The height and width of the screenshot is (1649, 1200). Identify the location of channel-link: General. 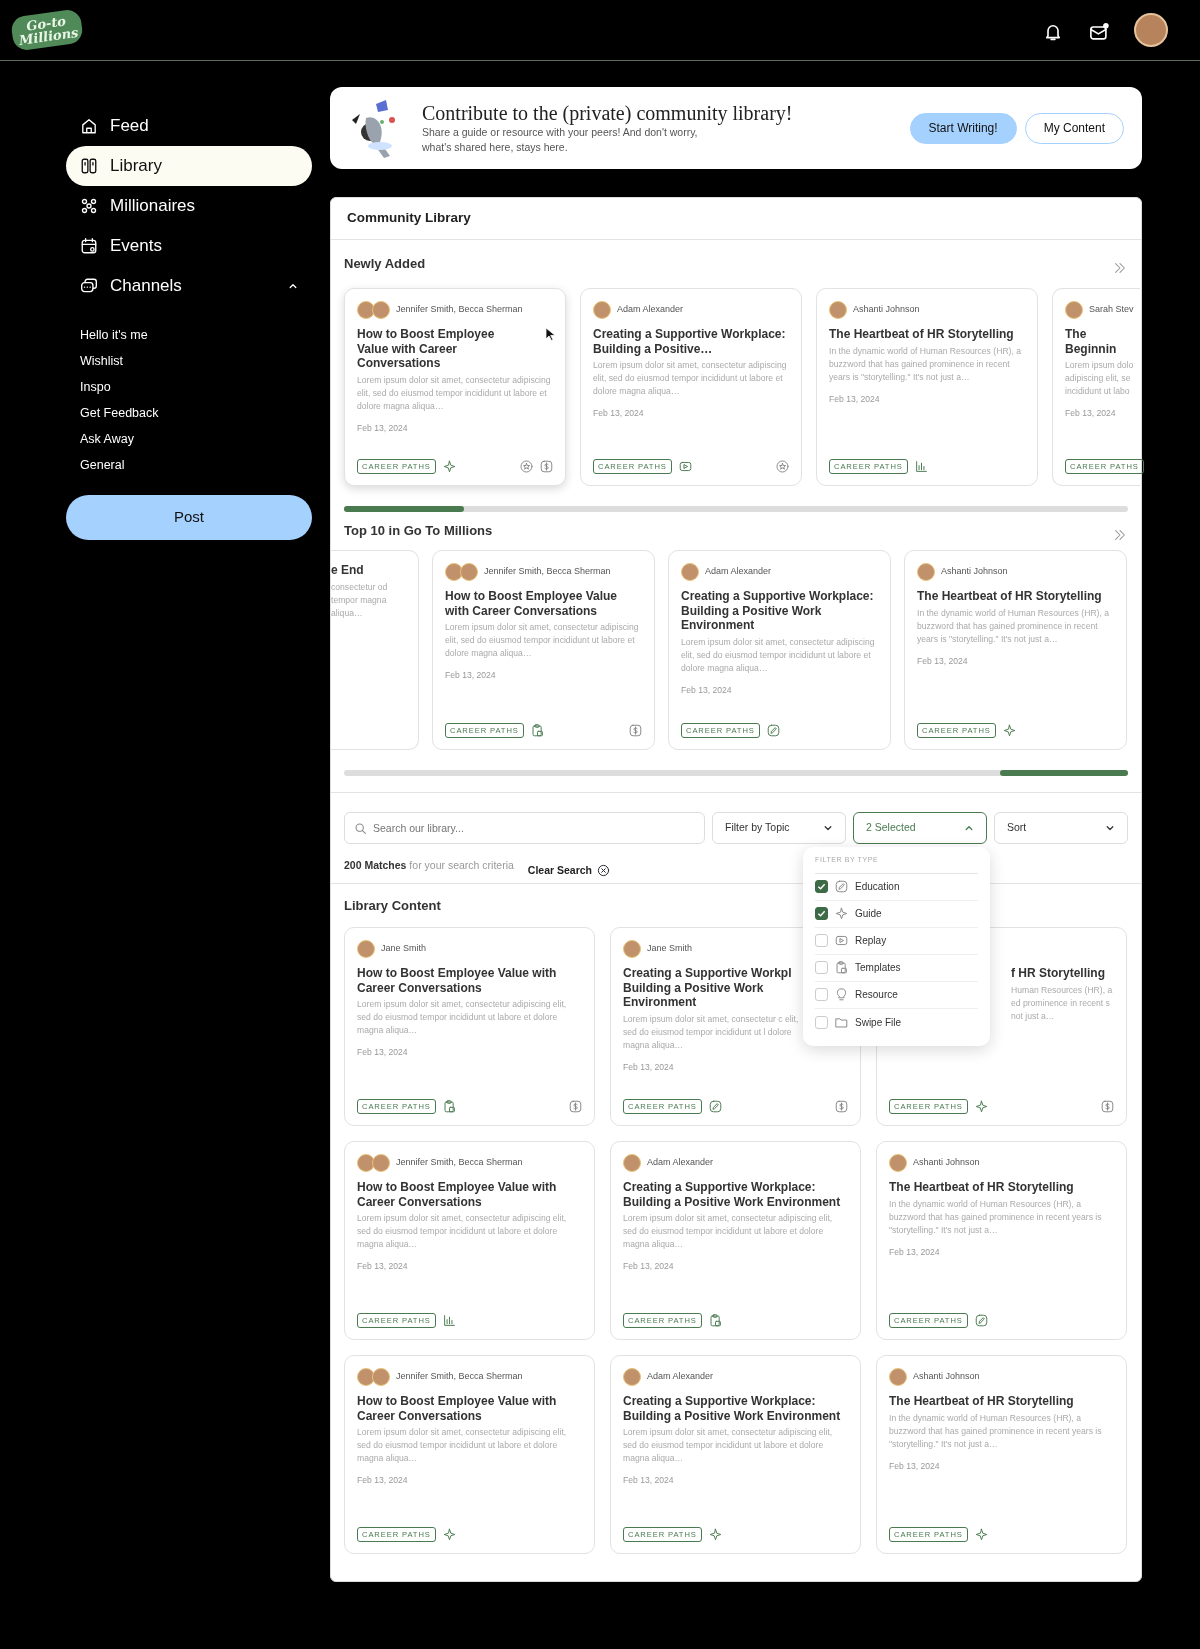
(189, 465).